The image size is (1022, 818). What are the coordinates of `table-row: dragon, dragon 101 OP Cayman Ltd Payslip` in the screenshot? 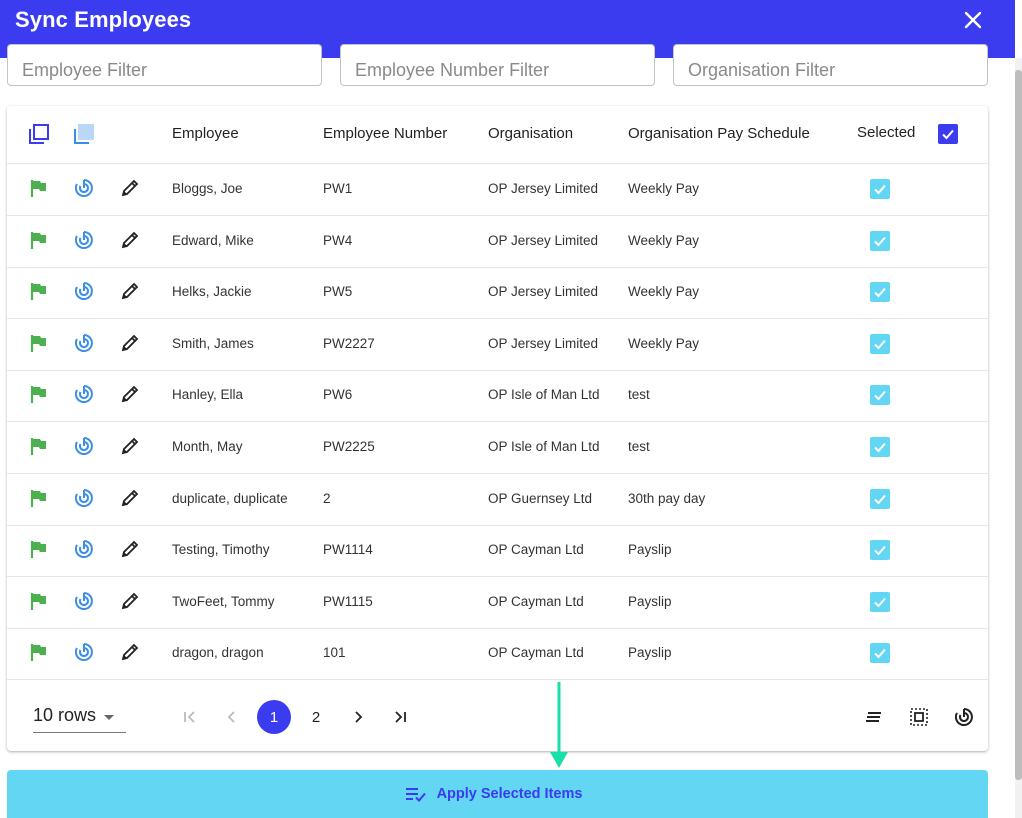 It's located at (497, 654).